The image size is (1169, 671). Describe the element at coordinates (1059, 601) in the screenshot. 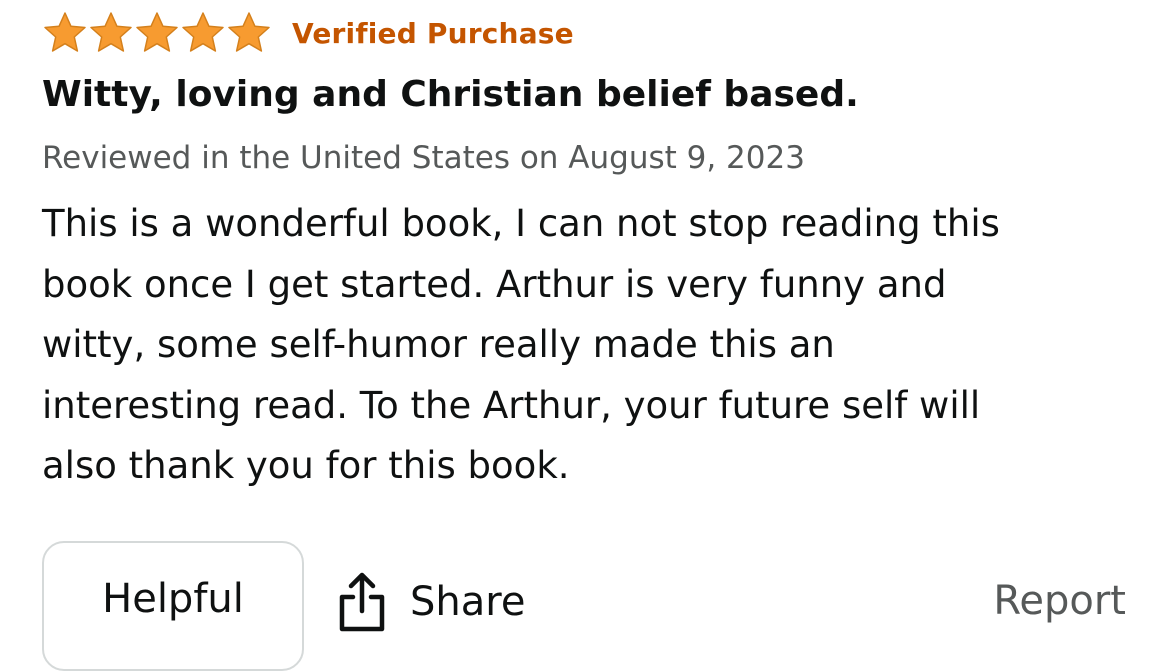

I see `report-link: Report` at that location.